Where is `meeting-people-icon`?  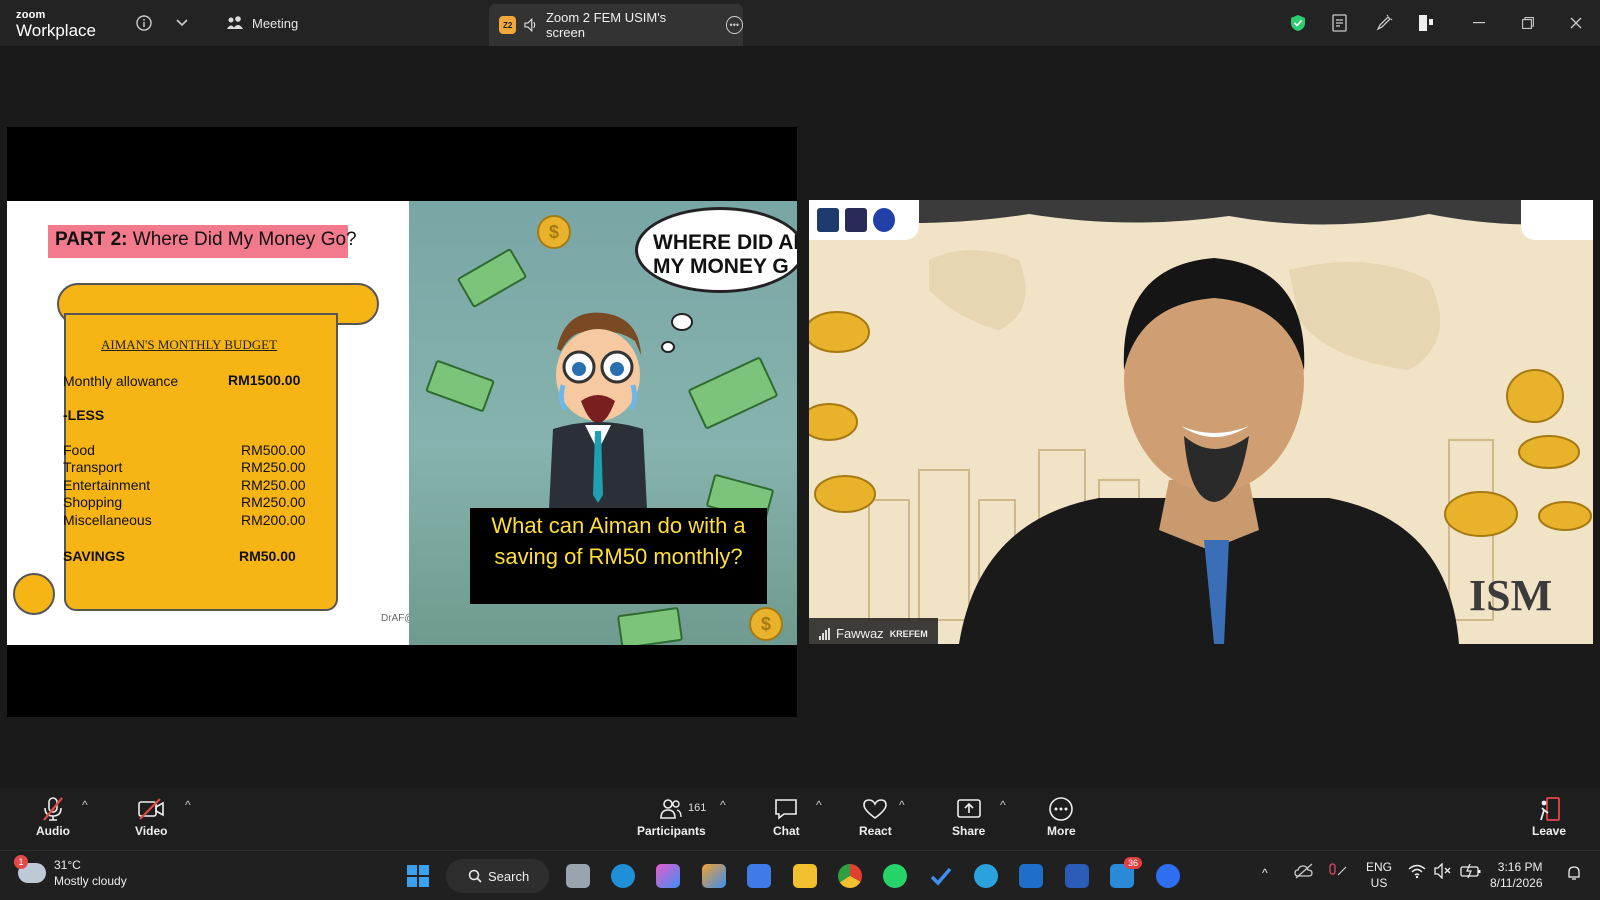
meeting-people-icon is located at coordinates (235, 22).